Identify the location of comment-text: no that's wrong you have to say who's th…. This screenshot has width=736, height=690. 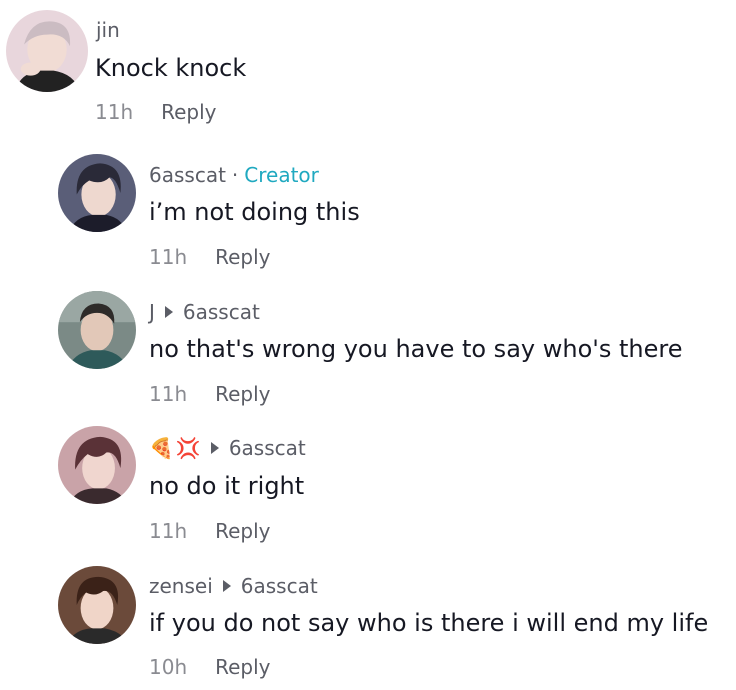
(416, 349).